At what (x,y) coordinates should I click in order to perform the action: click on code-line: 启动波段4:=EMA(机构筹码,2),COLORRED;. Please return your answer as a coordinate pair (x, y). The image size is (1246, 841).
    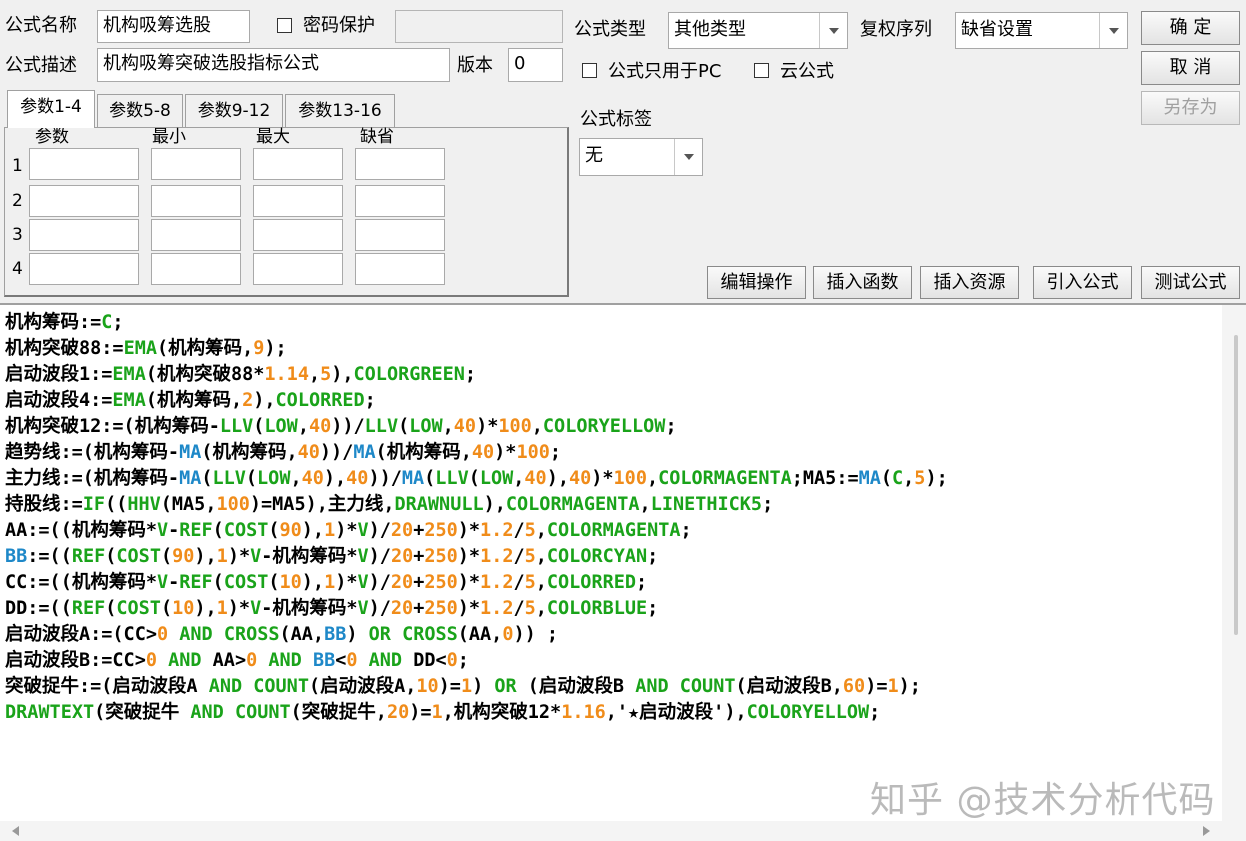
    Looking at the image, I should click on (611, 401).